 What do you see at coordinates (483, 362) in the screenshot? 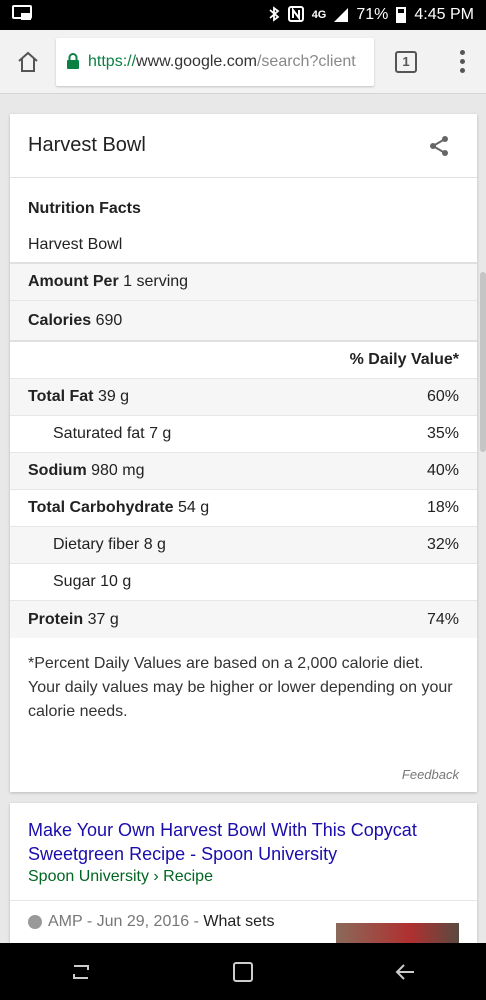
I see `scrollbar` at bounding box center [483, 362].